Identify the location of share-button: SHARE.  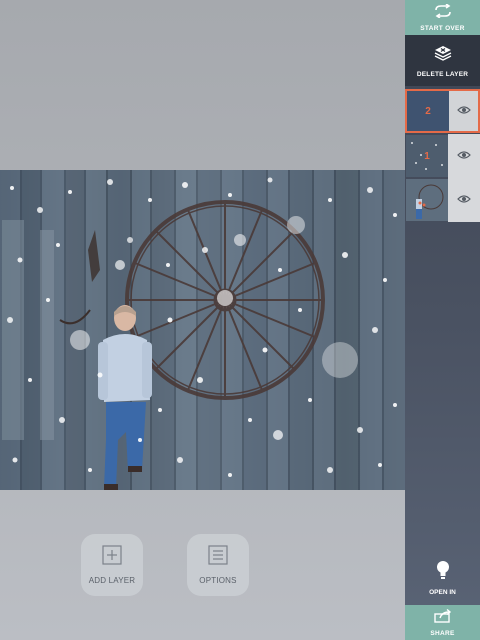
(442, 622).